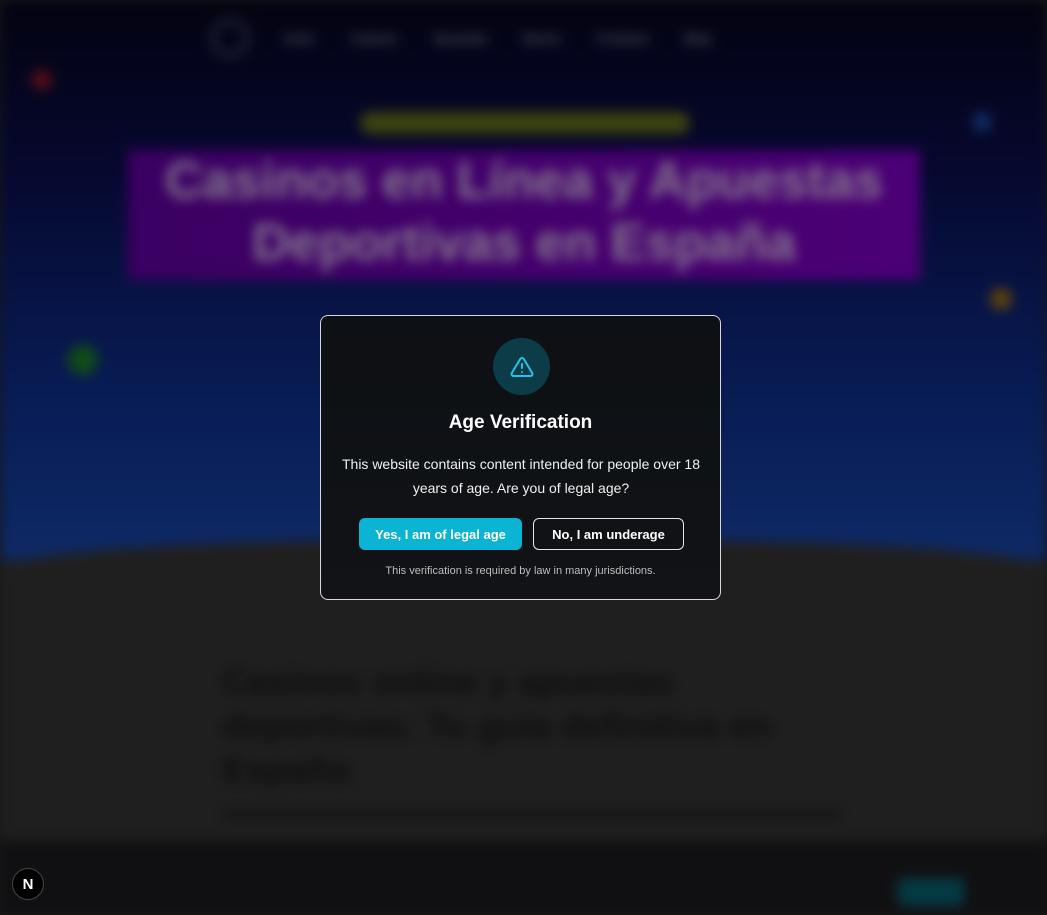 The width and height of the screenshot is (1047, 915). I want to click on deny-age-button: No, I am underage, so click(608, 534).